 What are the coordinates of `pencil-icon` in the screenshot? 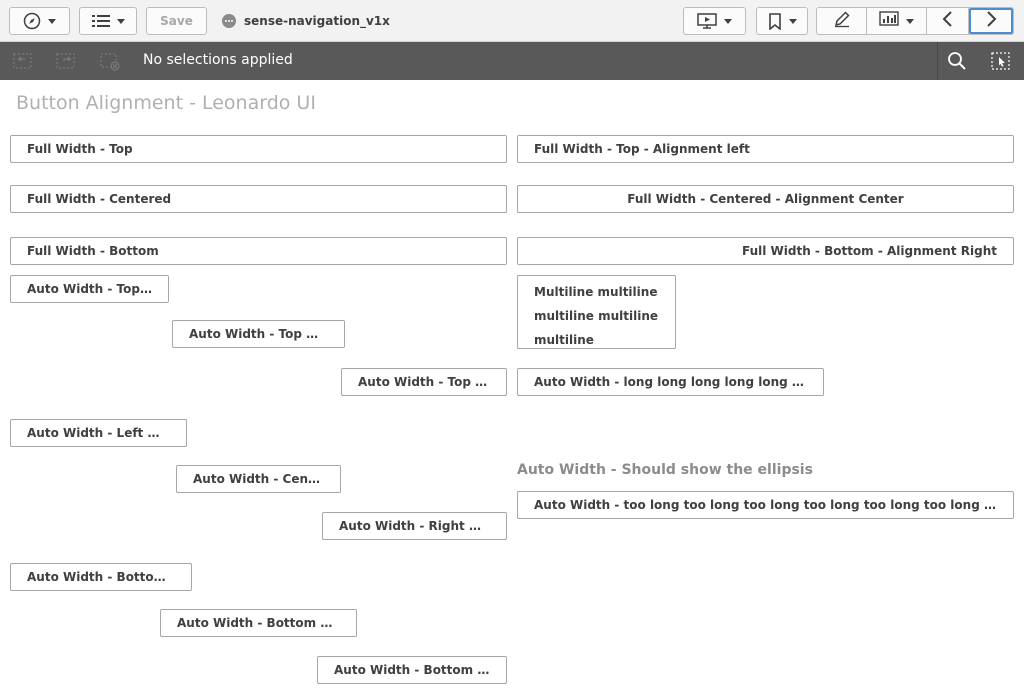 It's located at (842, 21).